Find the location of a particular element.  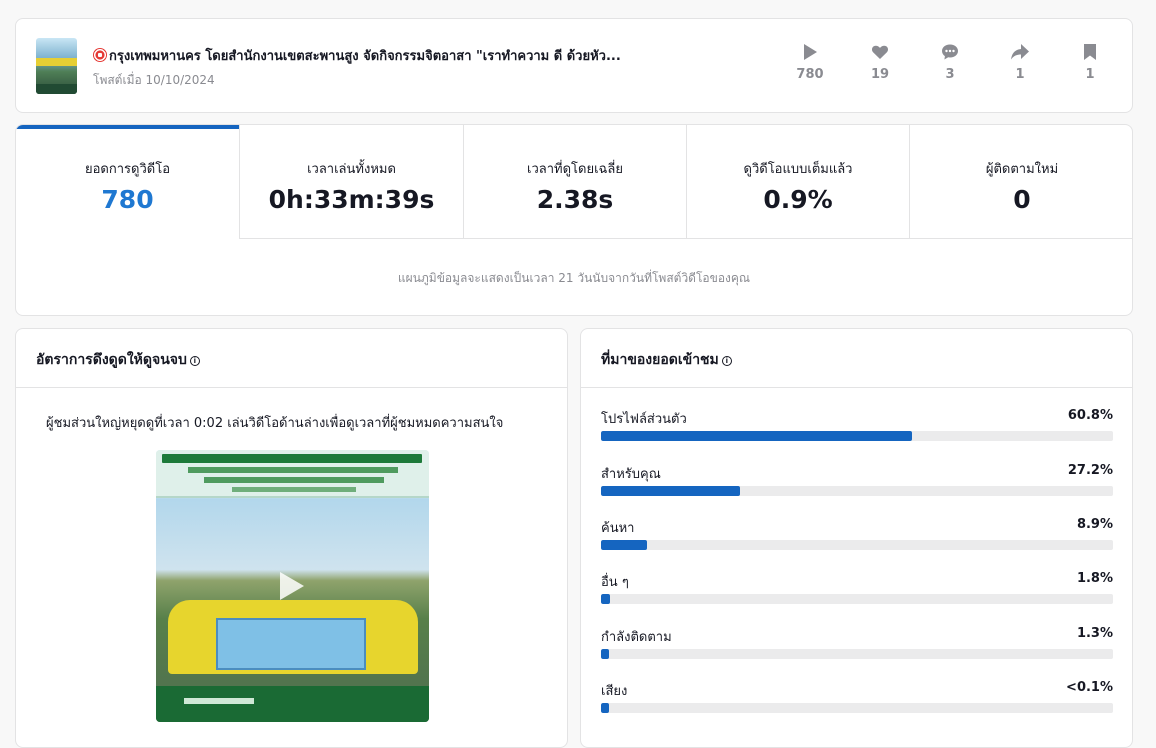

tab-label: ยอดการดูวิดีโอ is located at coordinates (127, 169).